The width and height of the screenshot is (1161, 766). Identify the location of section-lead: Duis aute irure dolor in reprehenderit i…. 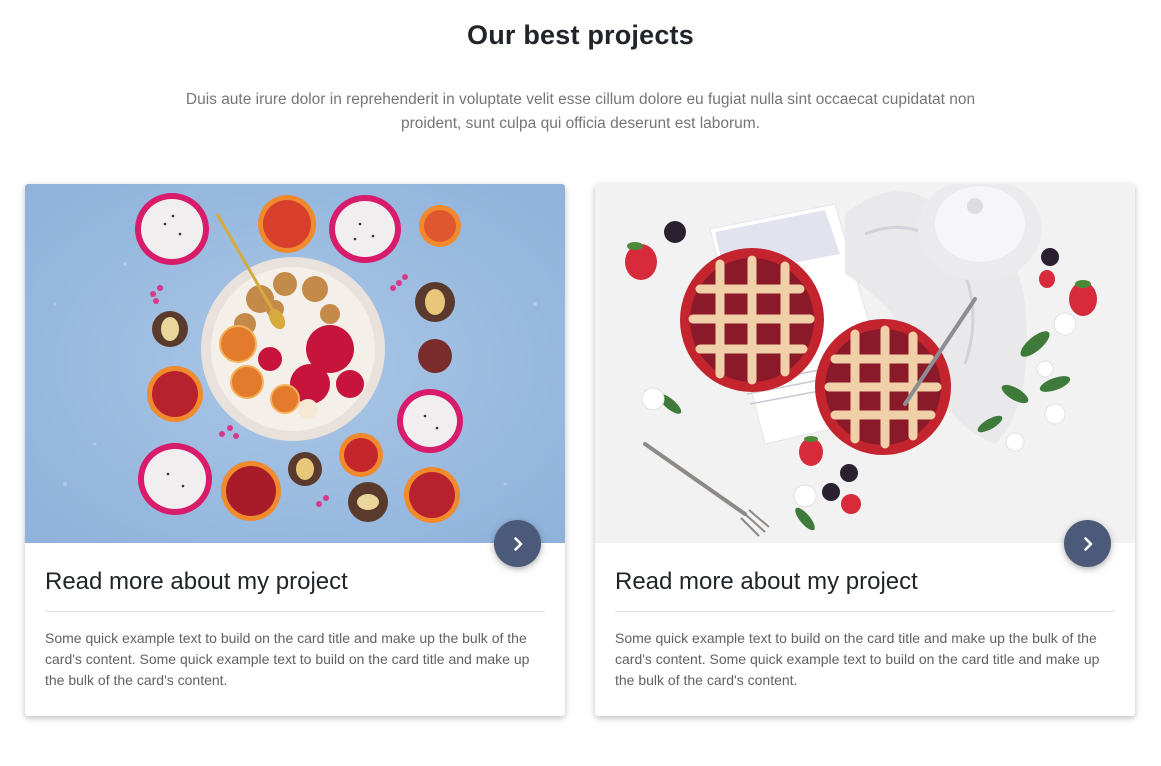
(580, 111).